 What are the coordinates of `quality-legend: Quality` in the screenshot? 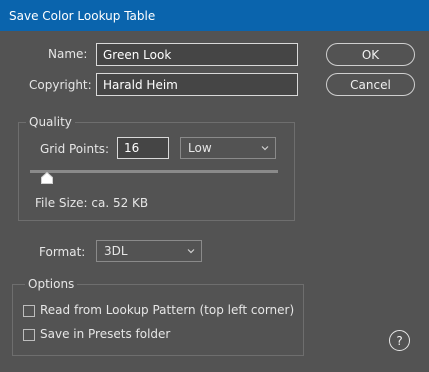 It's located at (50, 122).